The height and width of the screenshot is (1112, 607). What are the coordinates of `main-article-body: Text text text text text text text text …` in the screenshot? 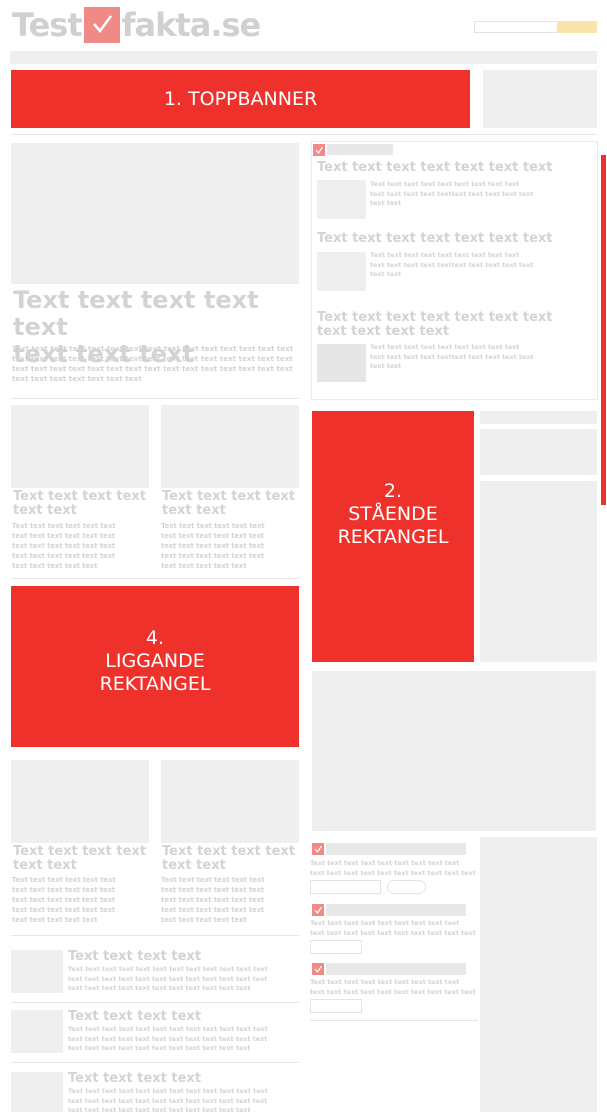 It's located at (153, 363).